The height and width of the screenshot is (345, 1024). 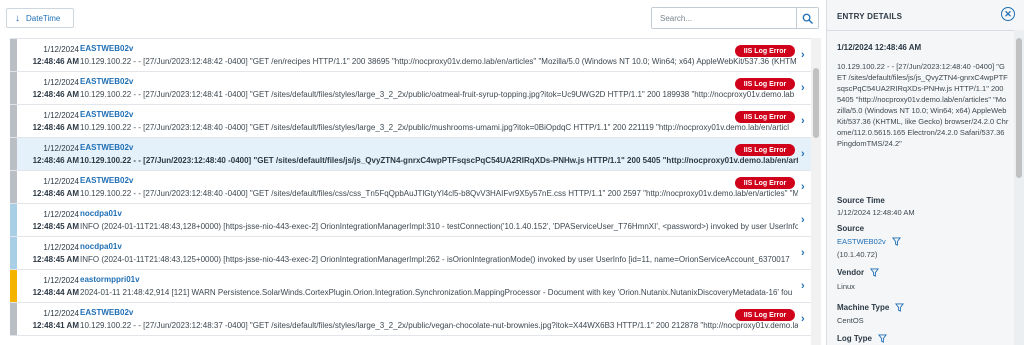 I want to click on search-box, so click(x=735, y=18).